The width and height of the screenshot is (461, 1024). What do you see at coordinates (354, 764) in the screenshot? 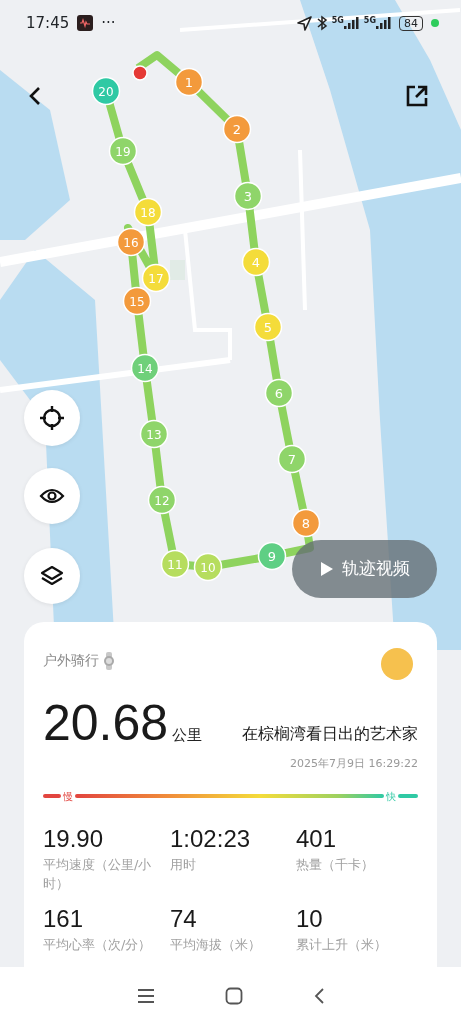
I see `activity-datetime: 2025年7月9日 16:29:22` at bounding box center [354, 764].